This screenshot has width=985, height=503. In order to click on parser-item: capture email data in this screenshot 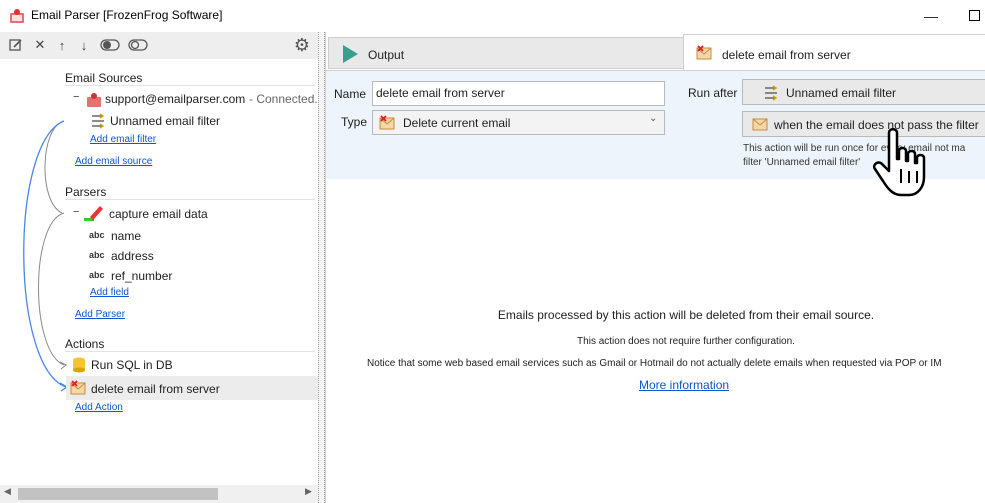, I will do `click(158, 214)`.